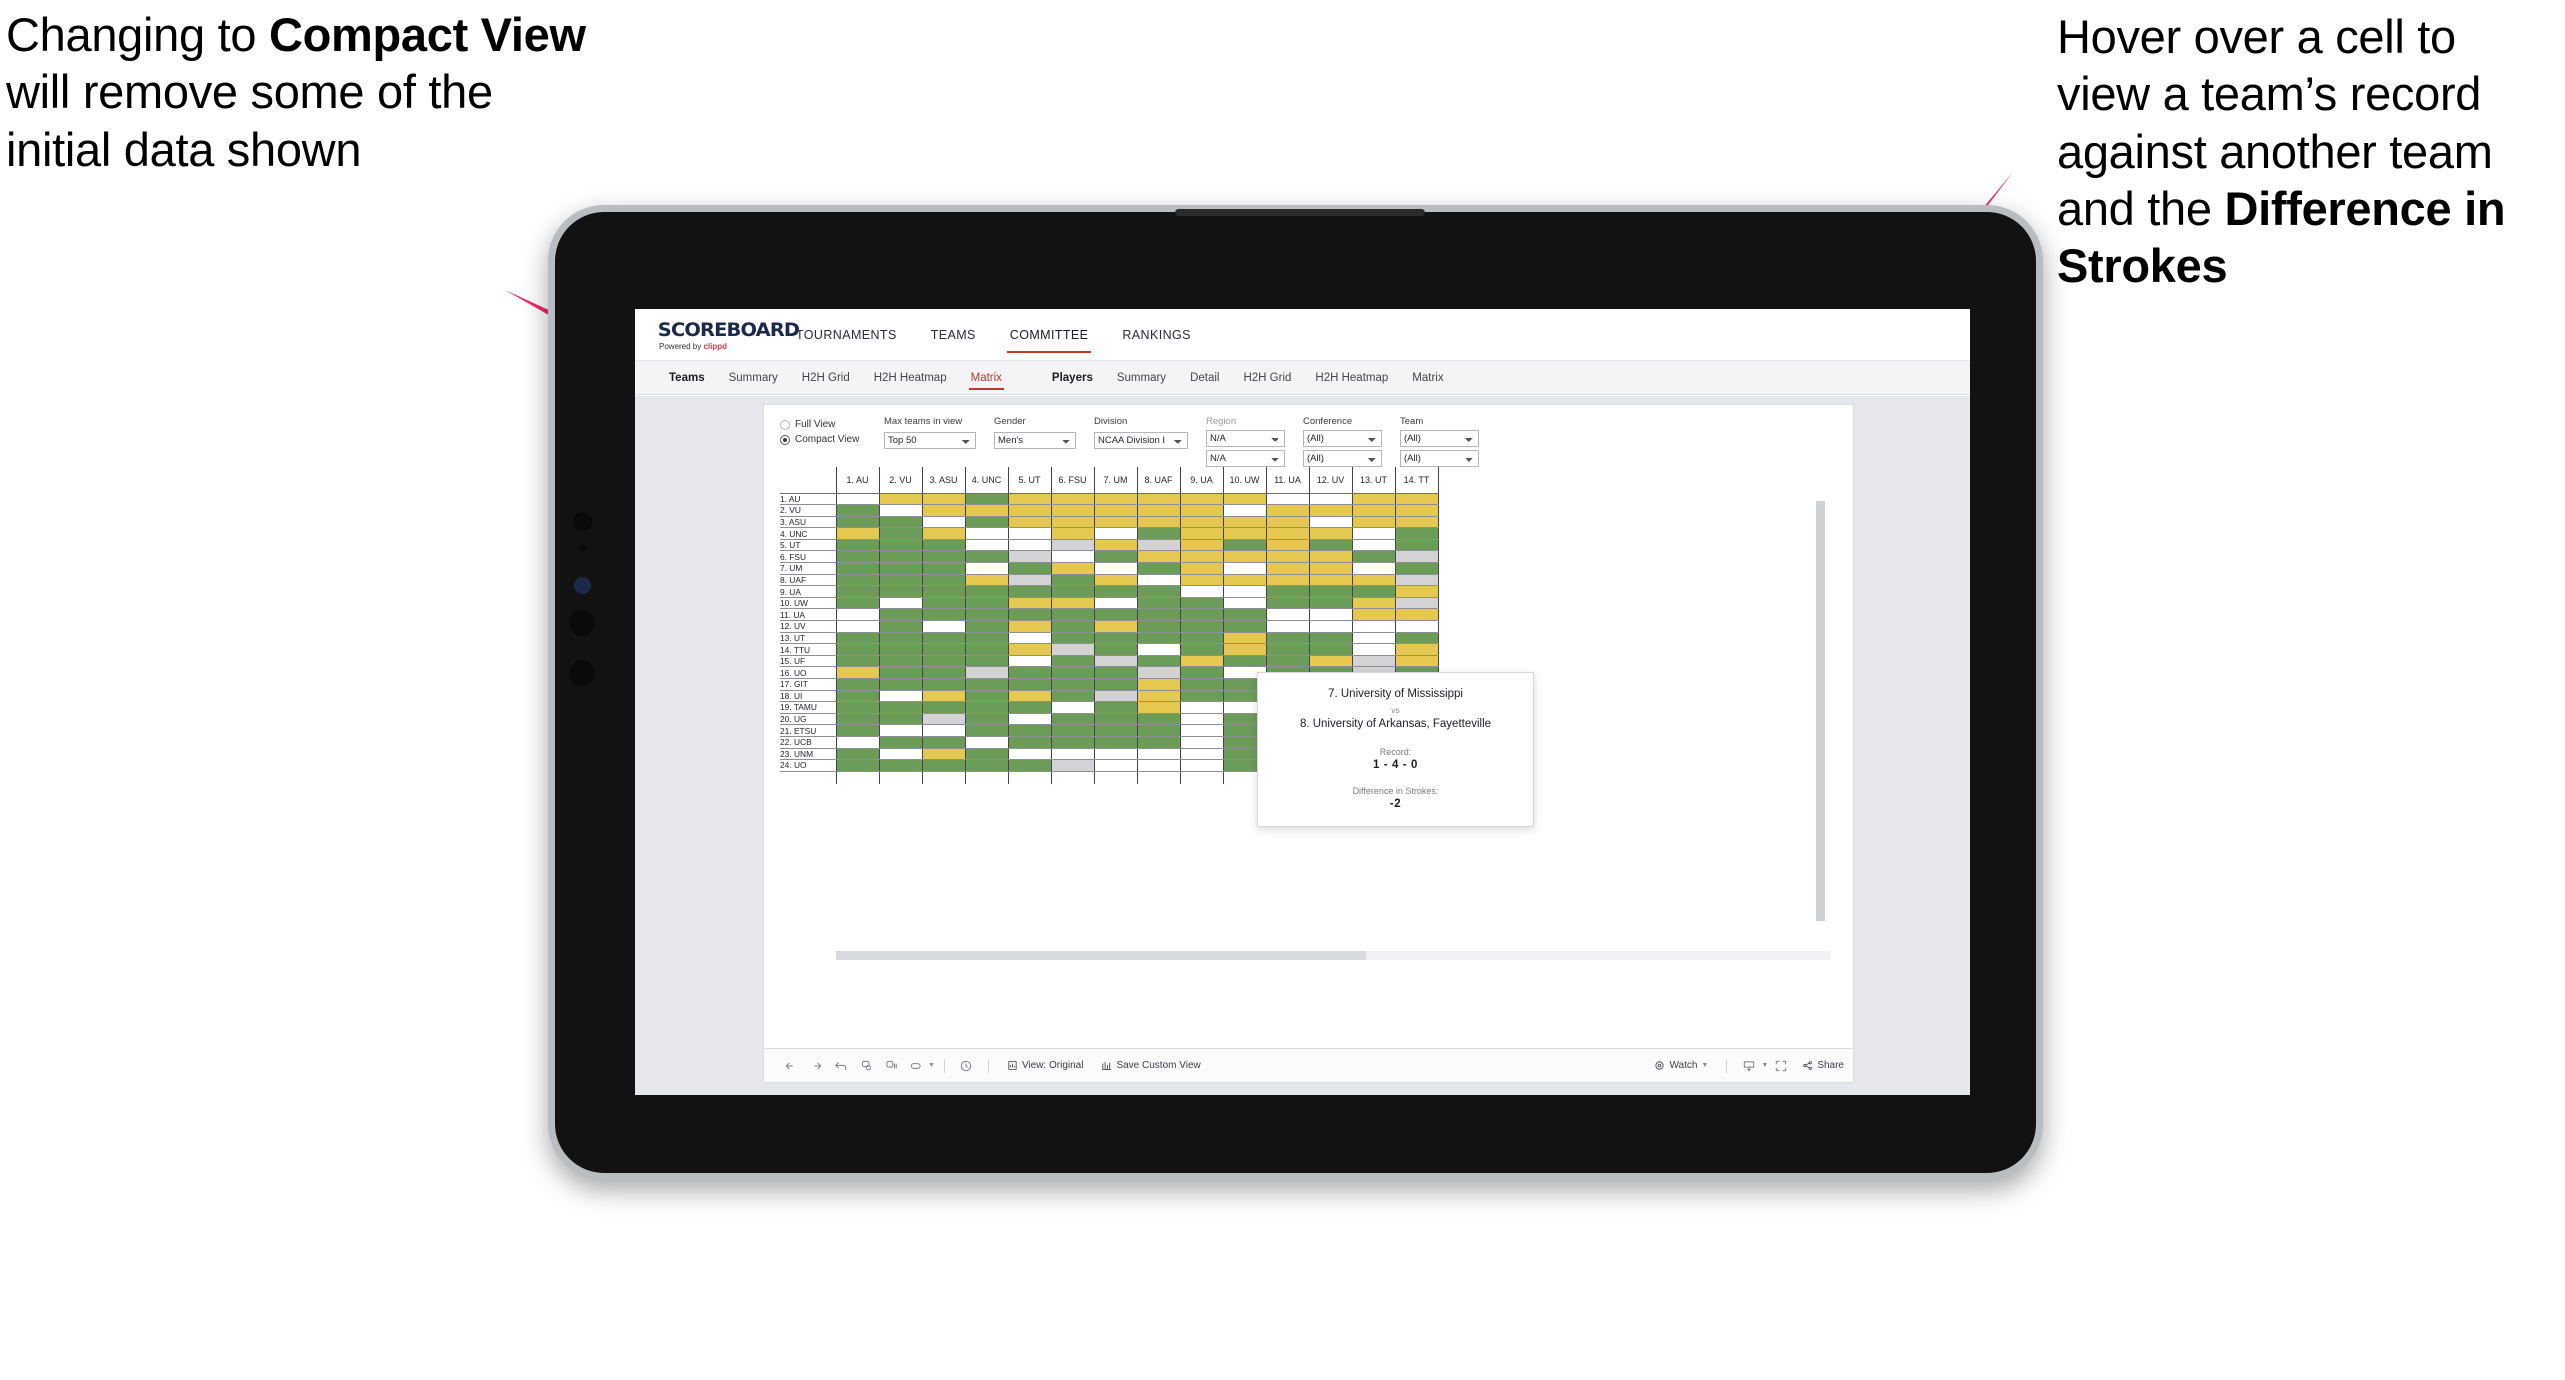 The width and height of the screenshot is (2565, 1380). What do you see at coordinates (1245, 438) in the screenshot?
I see `region-select-1: N/A` at bounding box center [1245, 438].